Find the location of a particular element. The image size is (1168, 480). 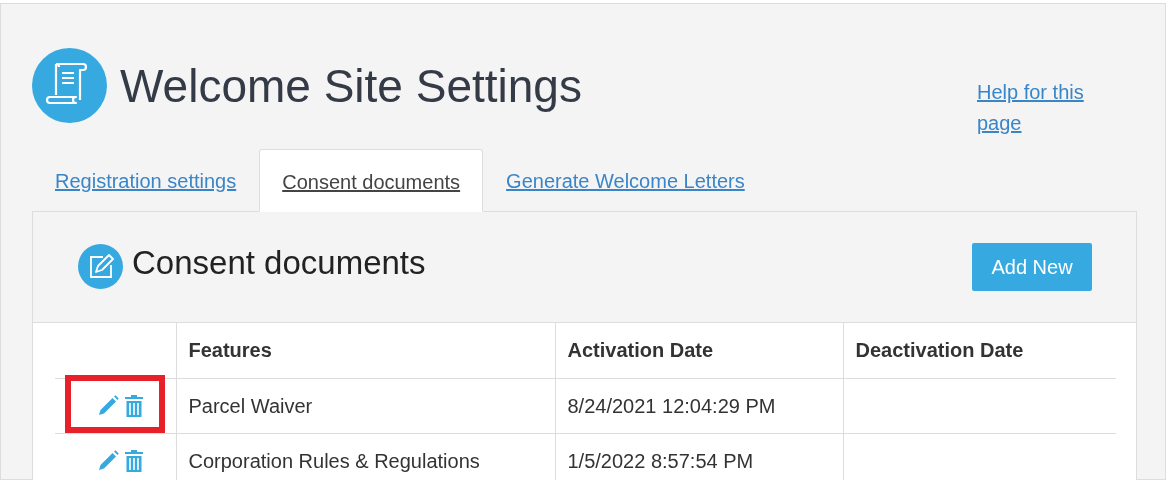

add-new-button: Add New is located at coordinates (1032, 267).